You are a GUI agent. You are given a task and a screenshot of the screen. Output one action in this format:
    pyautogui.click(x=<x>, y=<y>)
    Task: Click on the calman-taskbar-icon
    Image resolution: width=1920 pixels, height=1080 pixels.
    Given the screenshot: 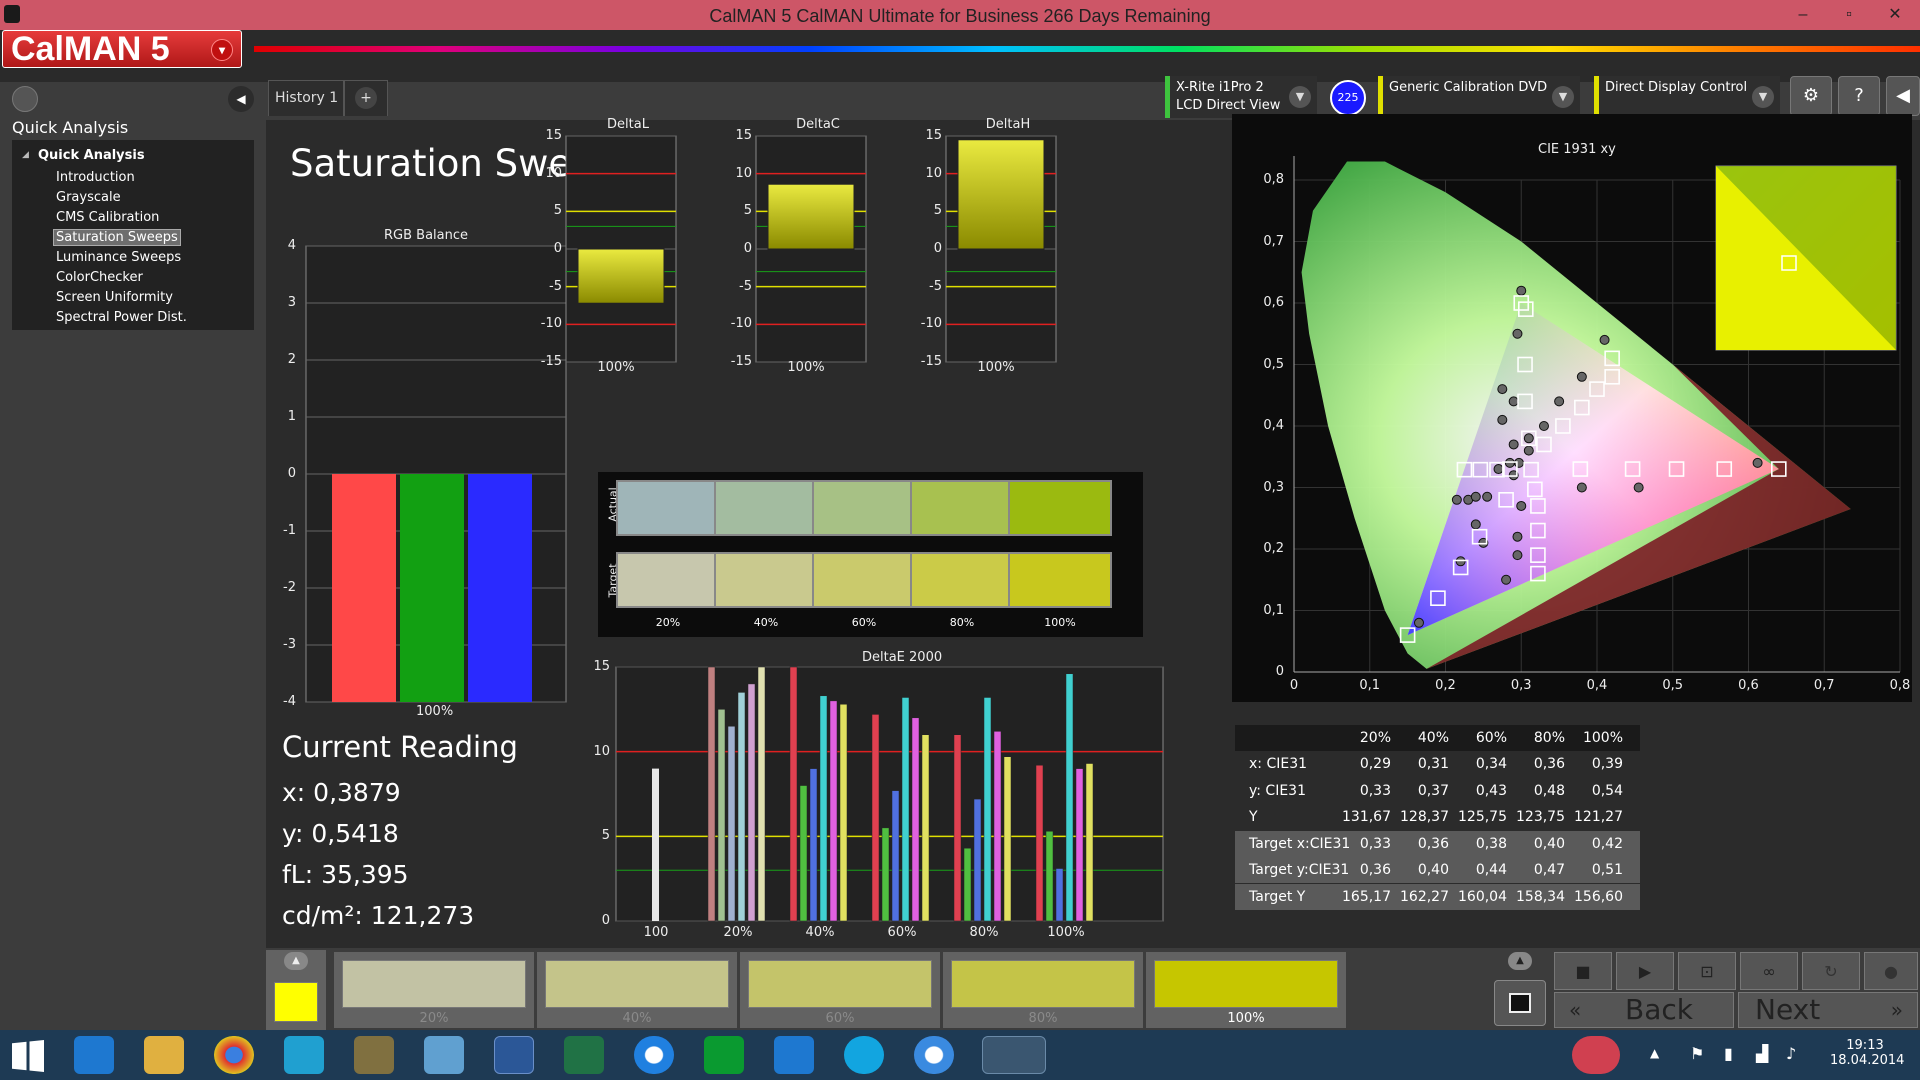 What is the action you would take?
    pyautogui.click(x=1014, y=1055)
    